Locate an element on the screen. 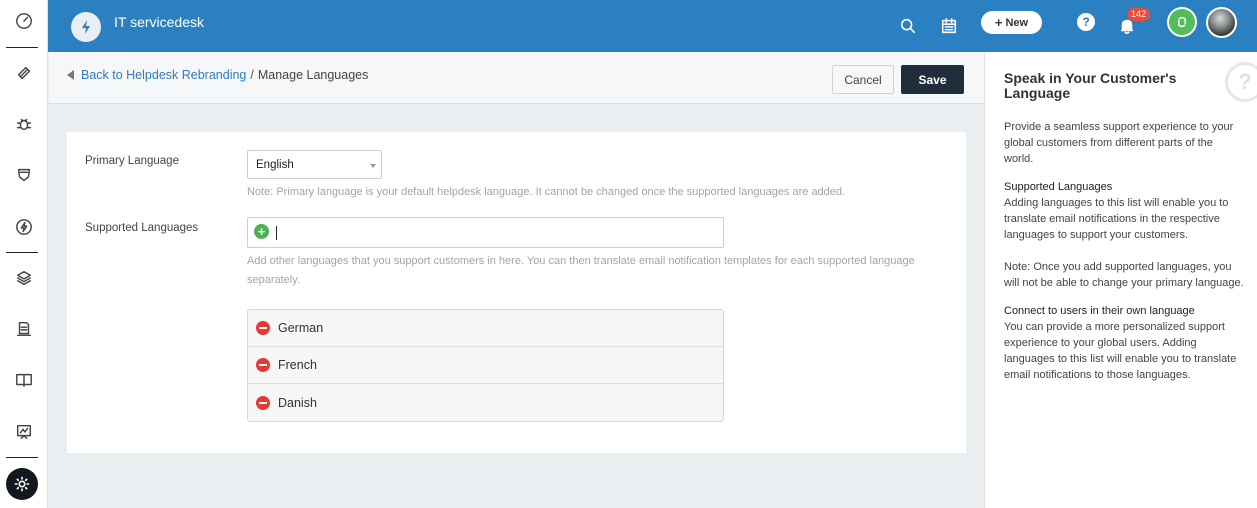 This screenshot has height=508, width=1257. save-button: Save is located at coordinates (932, 79).